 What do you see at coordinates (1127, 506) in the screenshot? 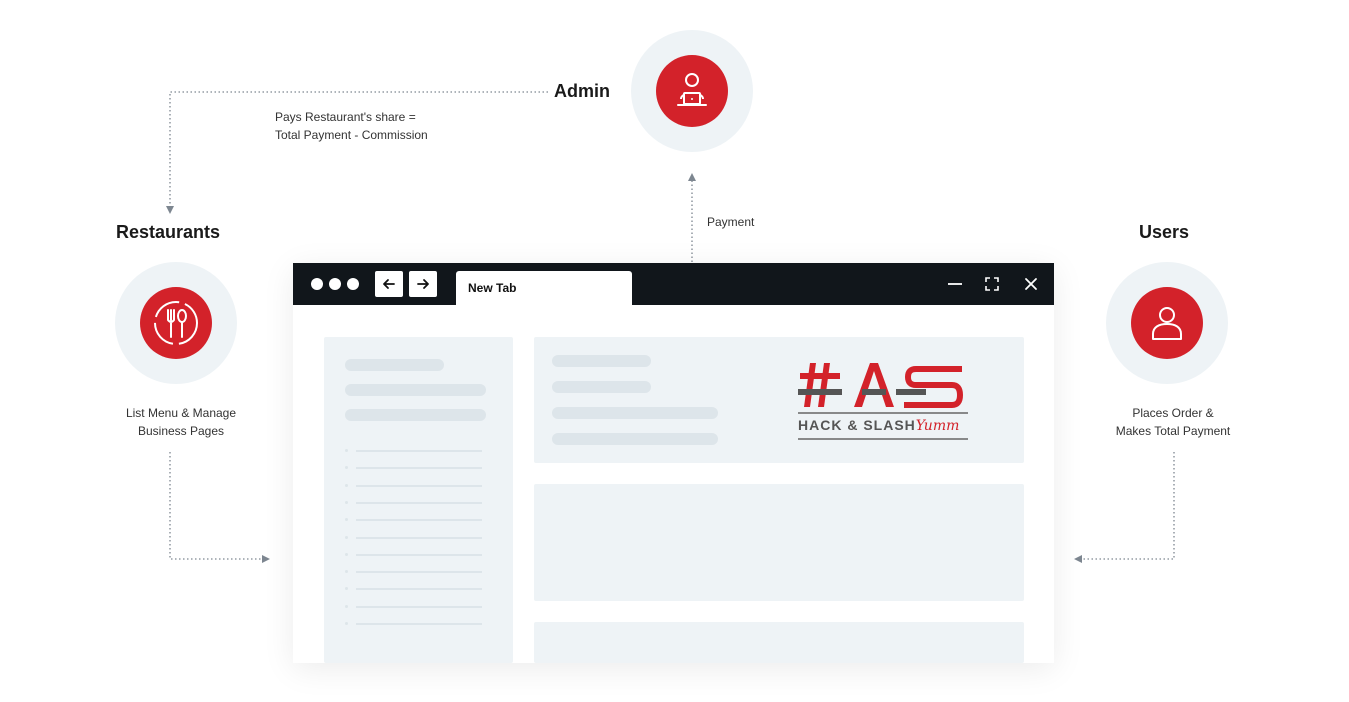
I see `edge-users-browser` at bounding box center [1127, 506].